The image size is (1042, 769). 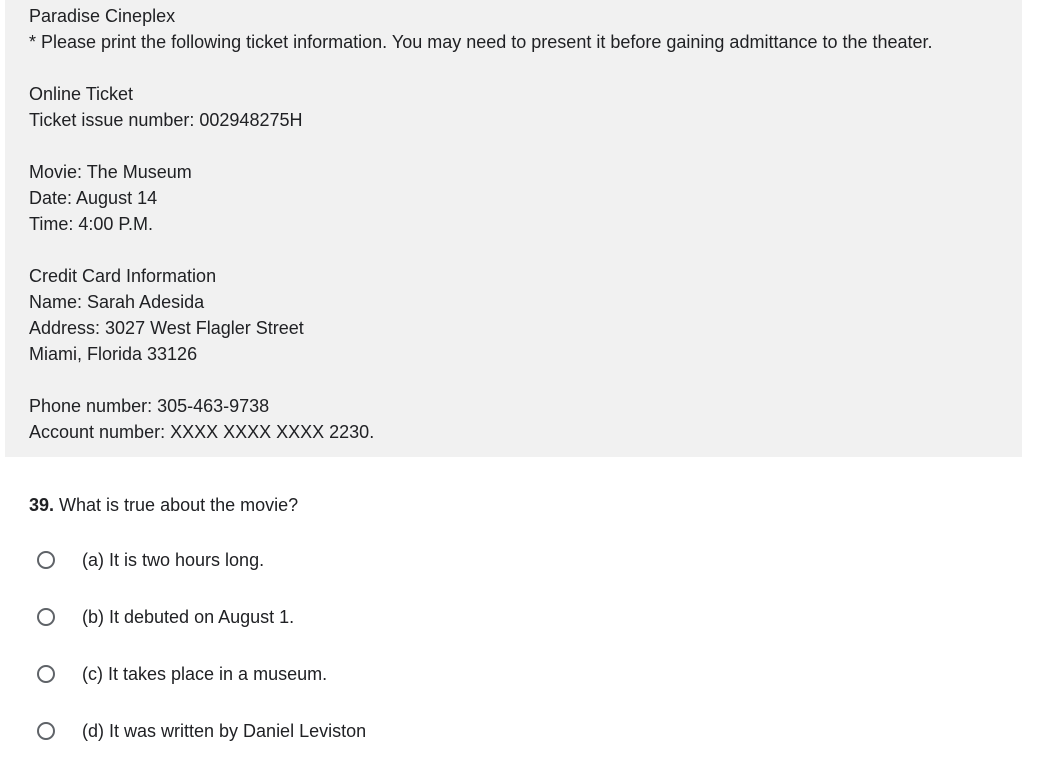 I want to click on answer-option-label: (a) It is two hours long., so click(x=173, y=560).